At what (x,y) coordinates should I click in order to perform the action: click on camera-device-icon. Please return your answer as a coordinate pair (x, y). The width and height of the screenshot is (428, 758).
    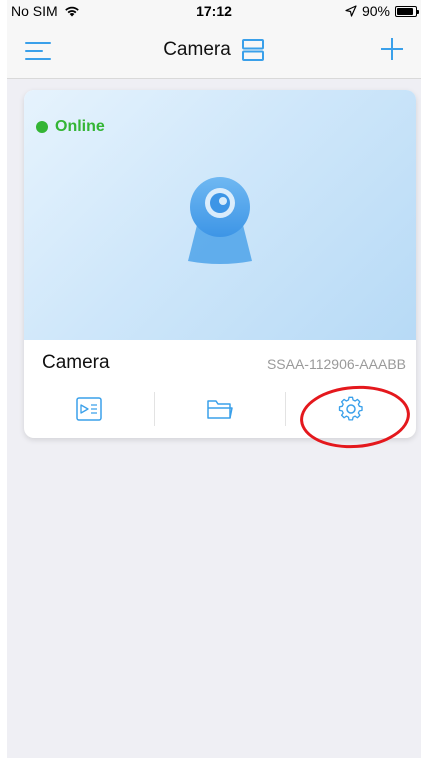
    Looking at the image, I should click on (220, 220).